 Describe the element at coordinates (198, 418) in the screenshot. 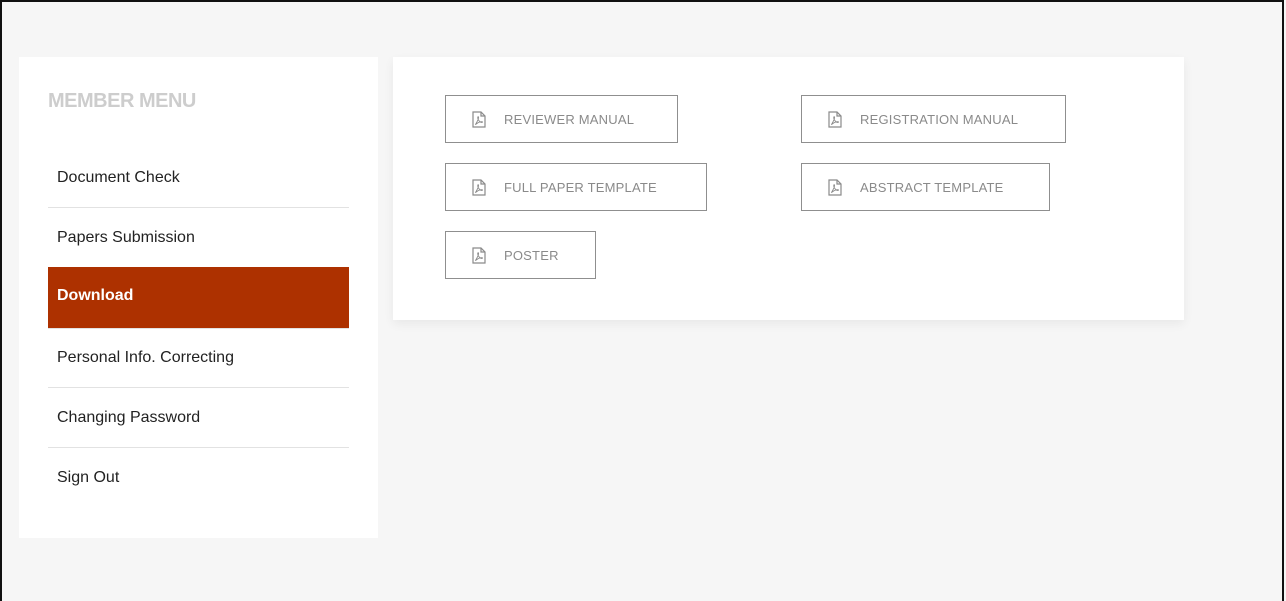

I see `menu-item-changing-password: Changing Password` at that location.